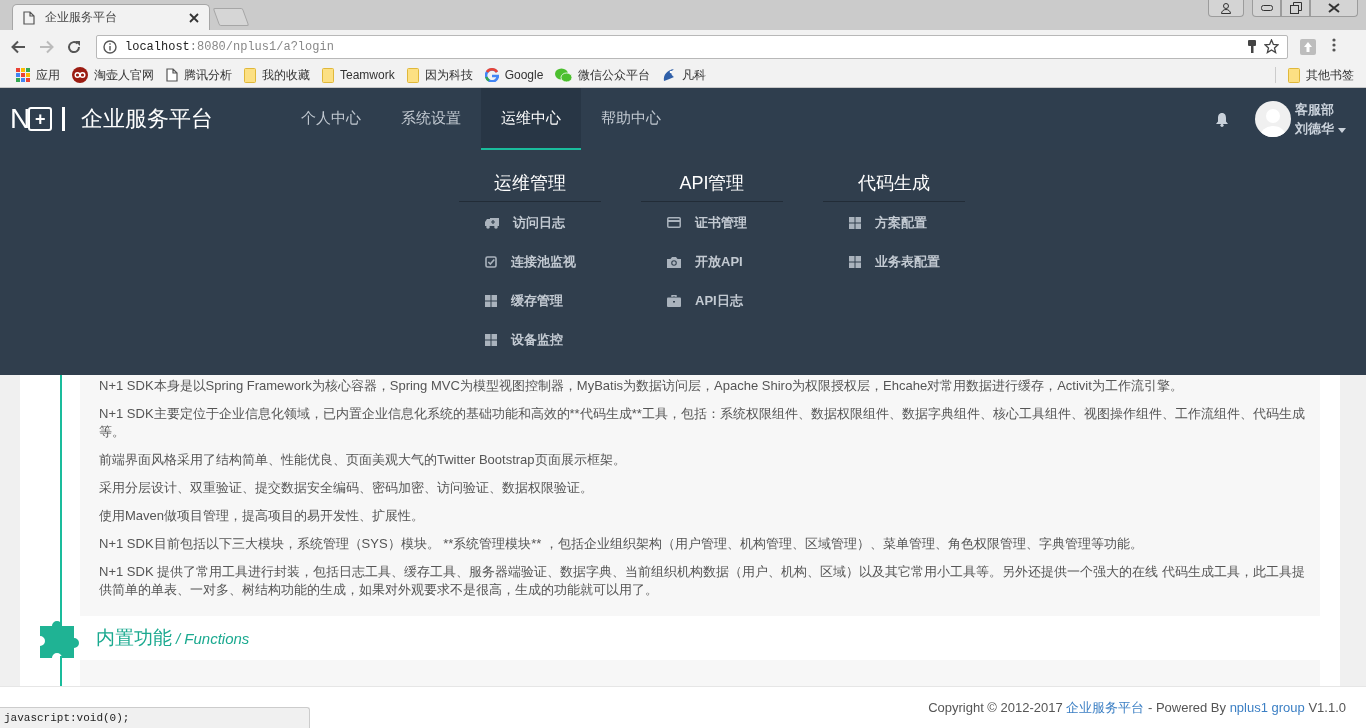  What do you see at coordinates (147, 119) in the screenshot?
I see `brand-title: 企业服务平台` at bounding box center [147, 119].